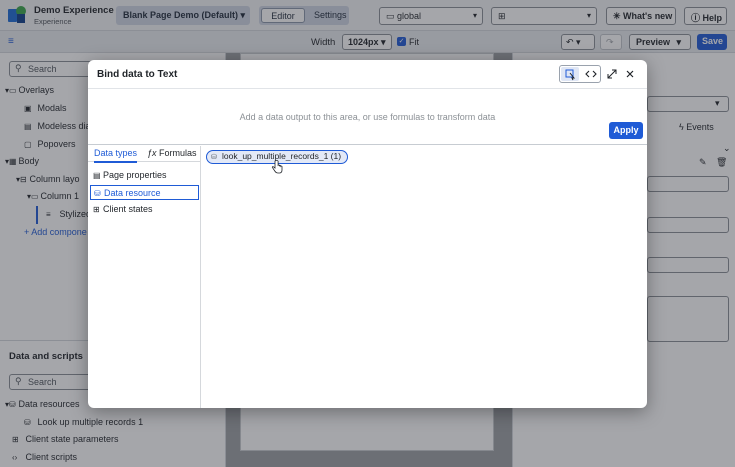  I want to click on fx-icon: ƒx, so click(153, 153).